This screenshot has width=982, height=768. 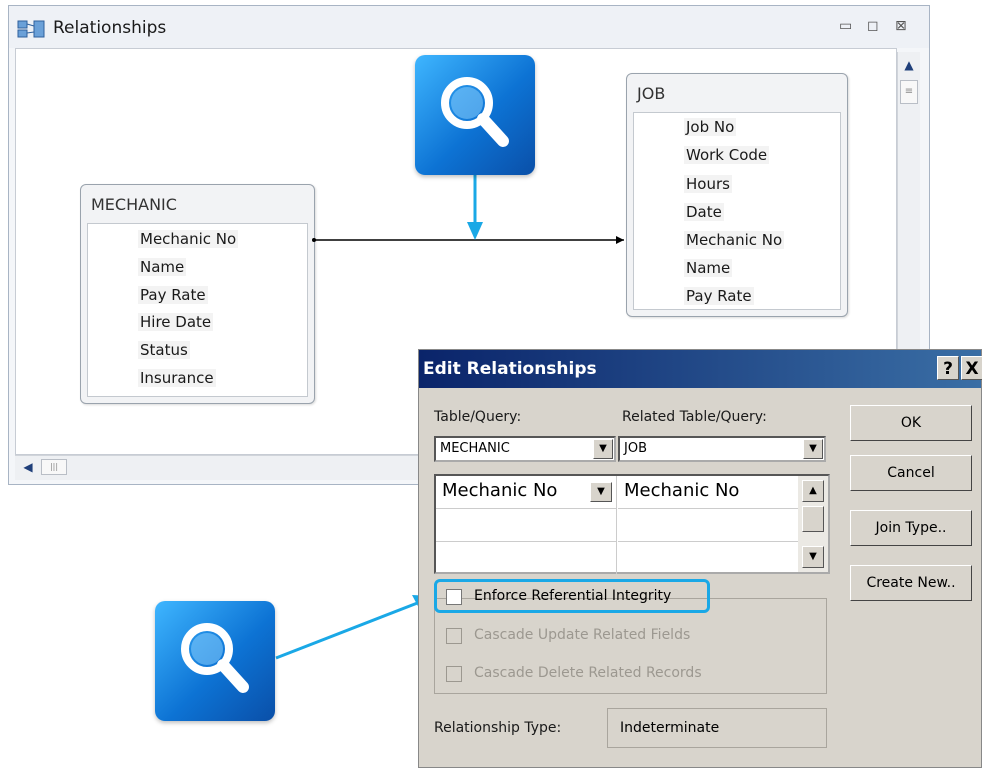 I want to click on create-new-button: Create New.., so click(x=911, y=583).